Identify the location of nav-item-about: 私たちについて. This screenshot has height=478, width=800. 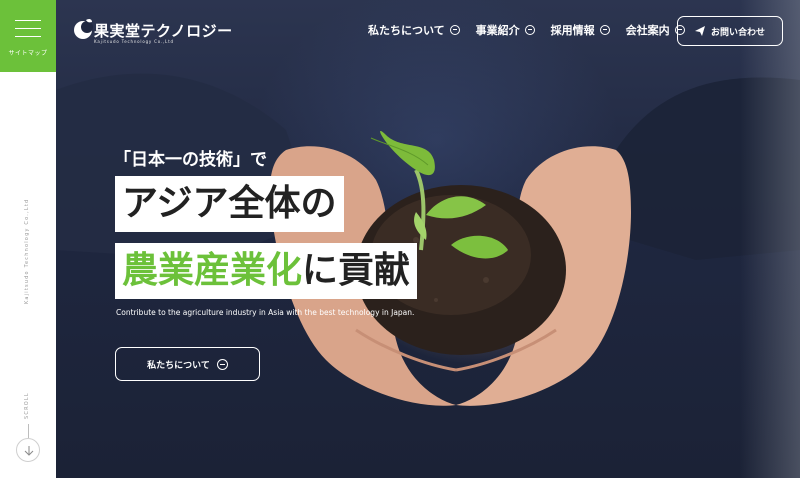
(414, 30).